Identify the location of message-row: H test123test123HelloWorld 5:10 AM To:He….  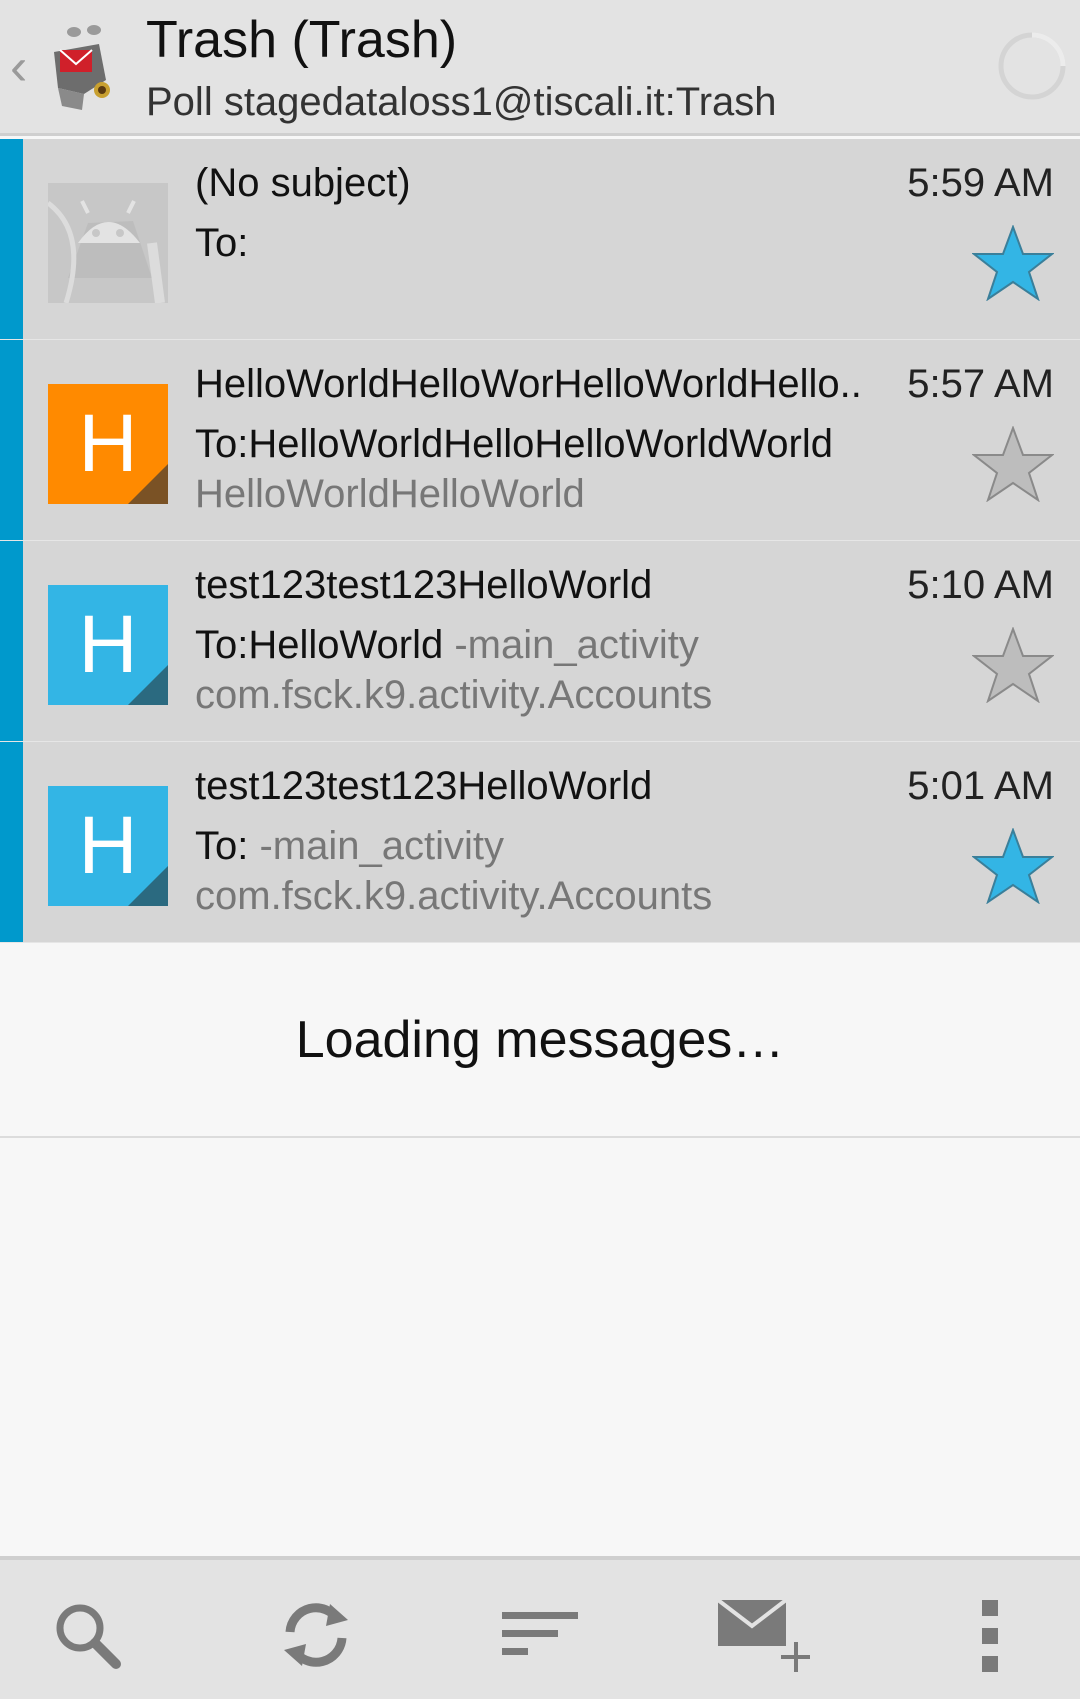
(540, 641).